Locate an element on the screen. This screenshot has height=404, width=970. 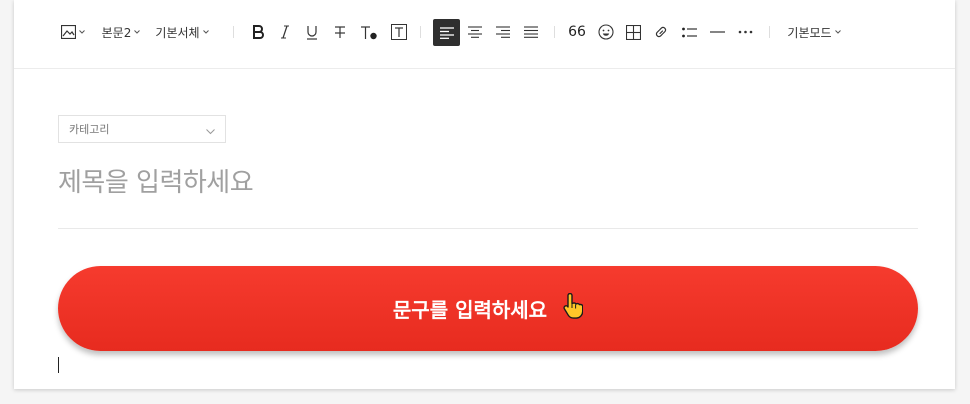
mode-label: 기본모드 is located at coordinates (809, 32).